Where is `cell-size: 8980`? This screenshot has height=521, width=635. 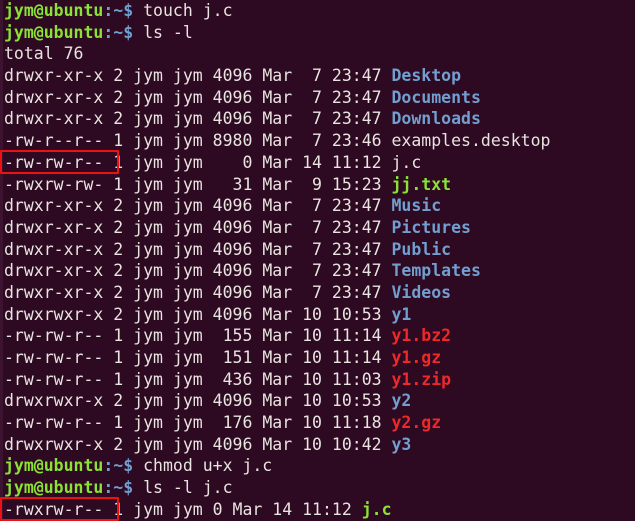 cell-size: 8980 is located at coordinates (227, 141).